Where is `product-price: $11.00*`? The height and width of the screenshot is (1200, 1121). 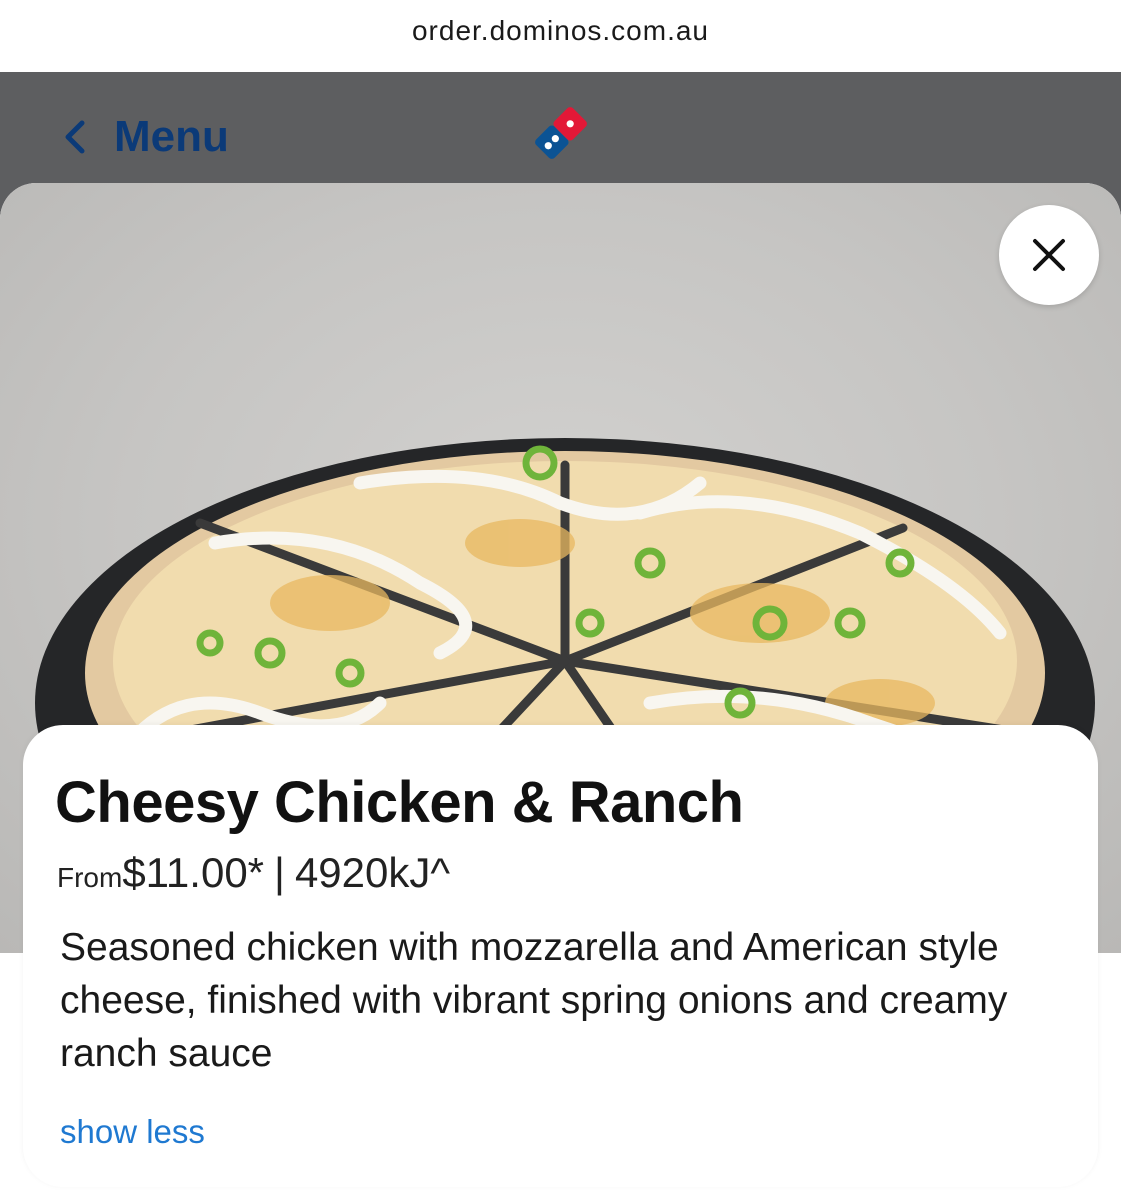 product-price: $11.00* is located at coordinates (193, 872).